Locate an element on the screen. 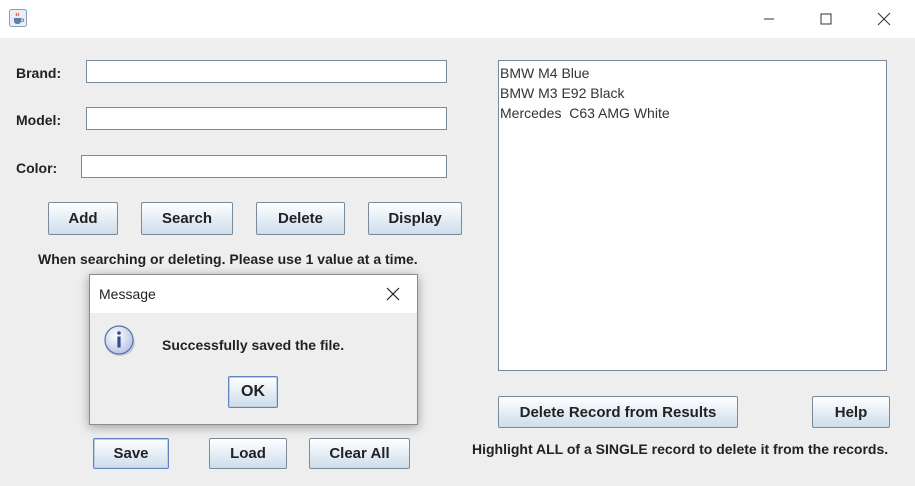 Image resolution: width=915 pixels, height=486 pixels. load-button: Load is located at coordinates (248, 453).